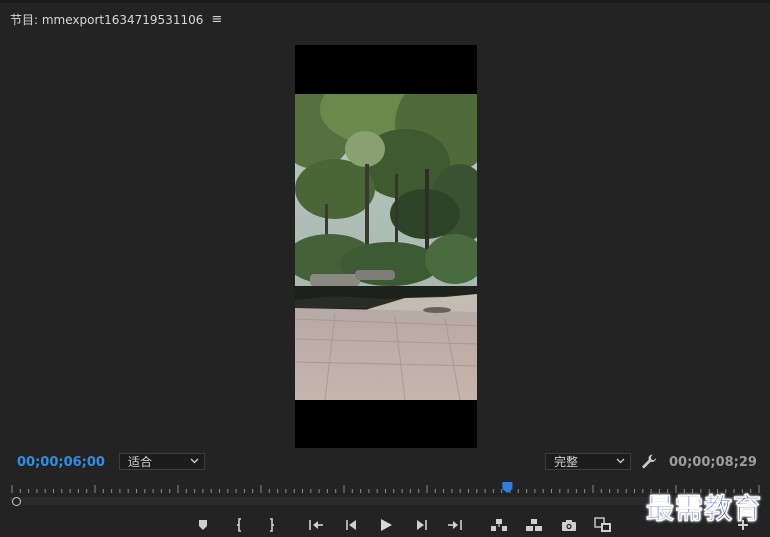  I want to click on top-strip, so click(385, 1).